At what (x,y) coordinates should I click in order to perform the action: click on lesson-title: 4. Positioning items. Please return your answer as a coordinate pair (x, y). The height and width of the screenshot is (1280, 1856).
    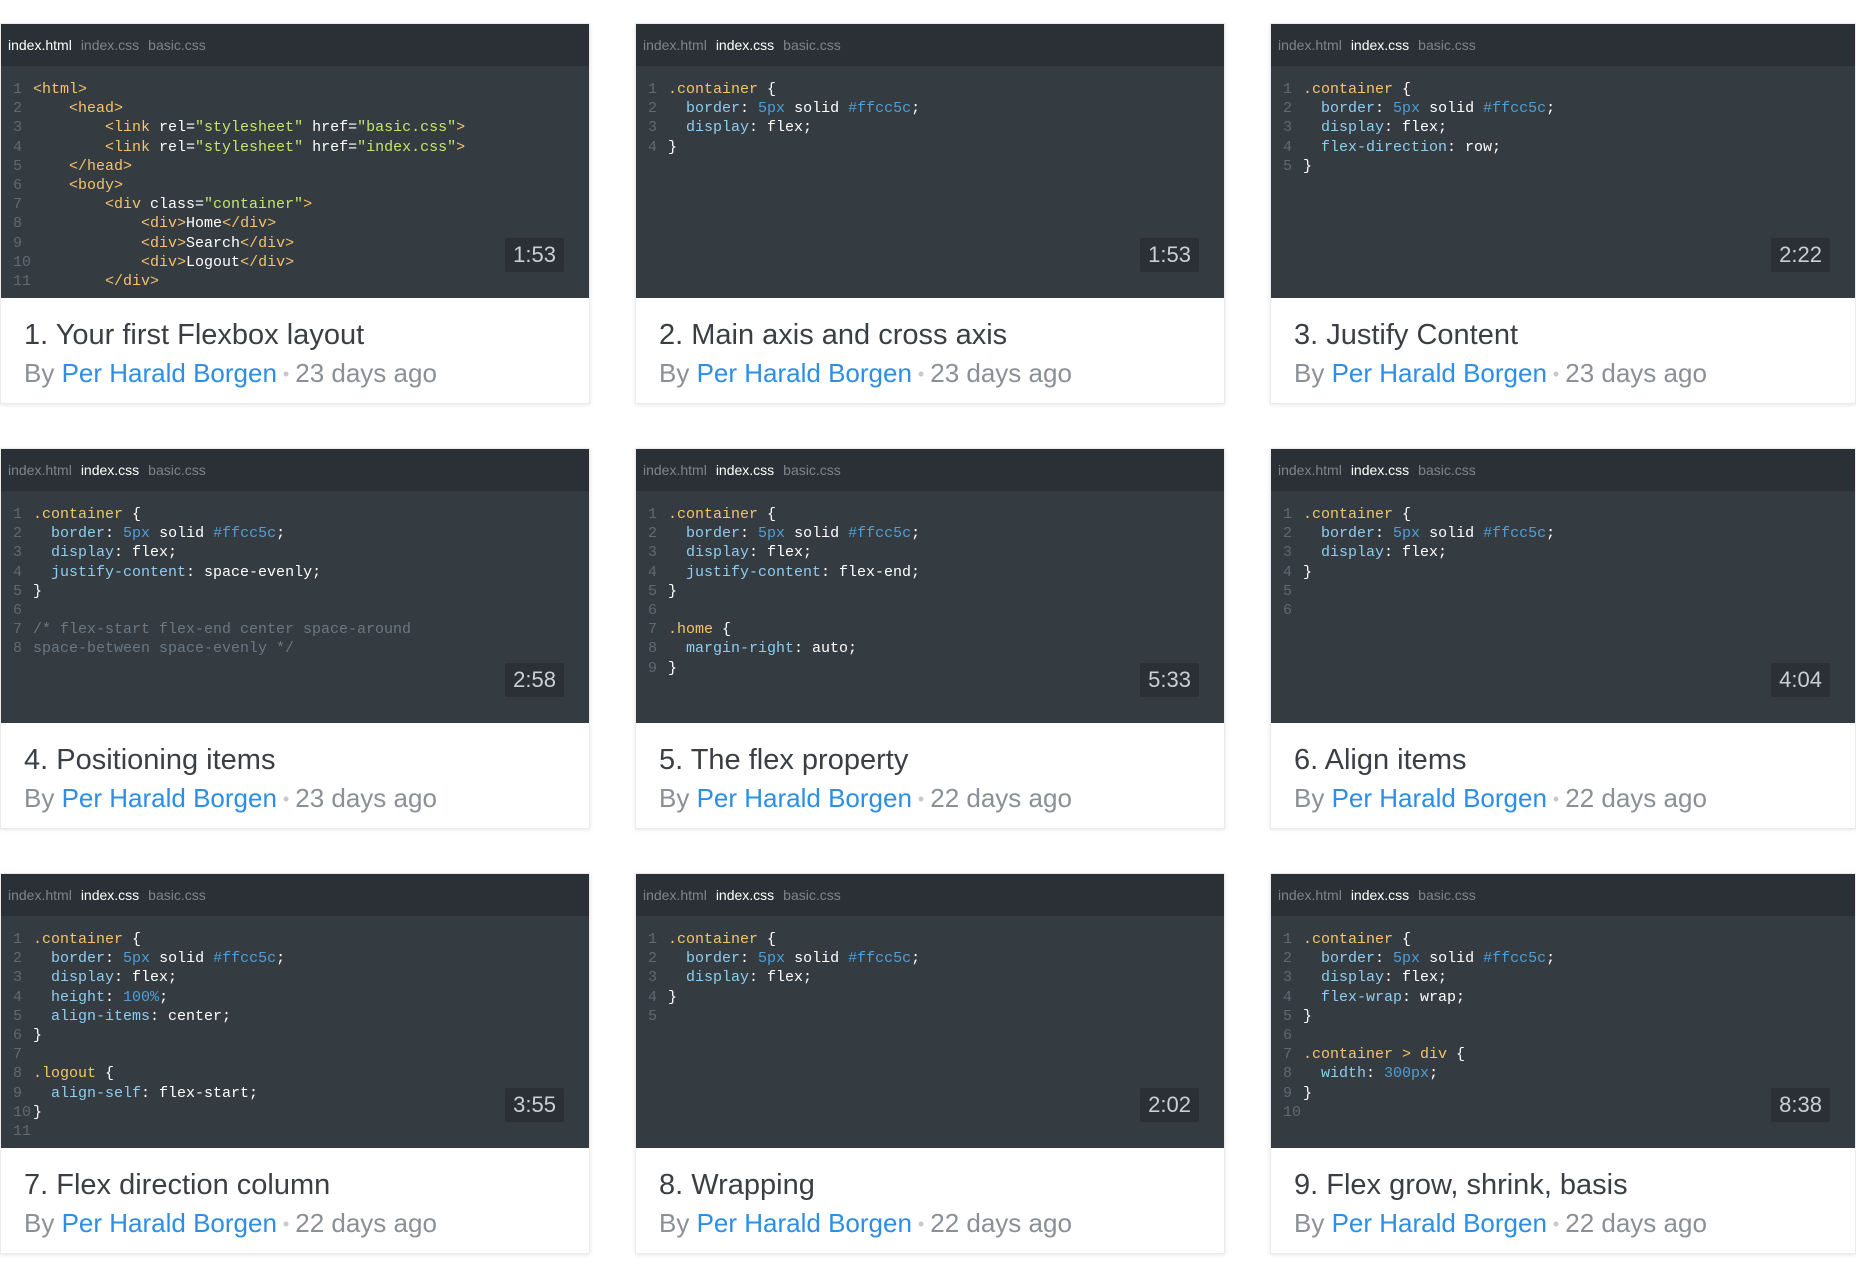
    Looking at the image, I should click on (306, 760).